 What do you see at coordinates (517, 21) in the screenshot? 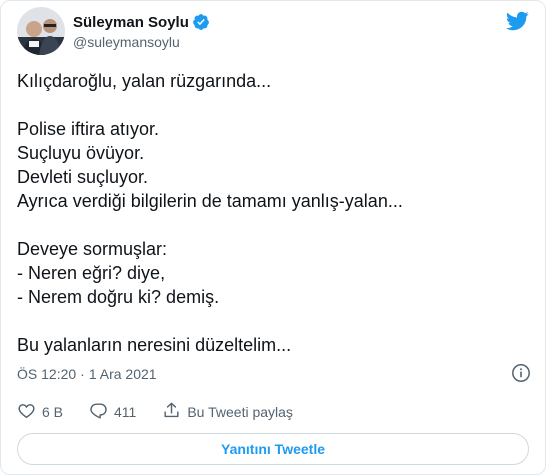
I see `twitter-bird-icon` at bounding box center [517, 21].